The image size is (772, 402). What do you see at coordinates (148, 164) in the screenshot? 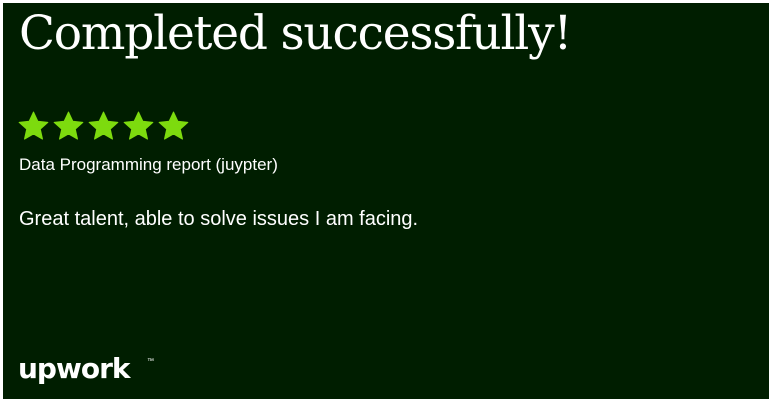
I see `project-title: Data Programming report (juypter)` at bounding box center [148, 164].